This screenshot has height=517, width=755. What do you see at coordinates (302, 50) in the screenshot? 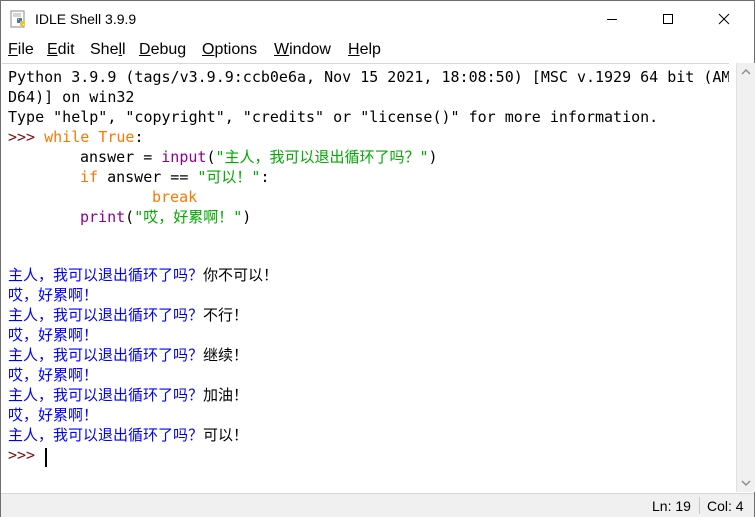
I see `menu-window: Window` at bounding box center [302, 50].